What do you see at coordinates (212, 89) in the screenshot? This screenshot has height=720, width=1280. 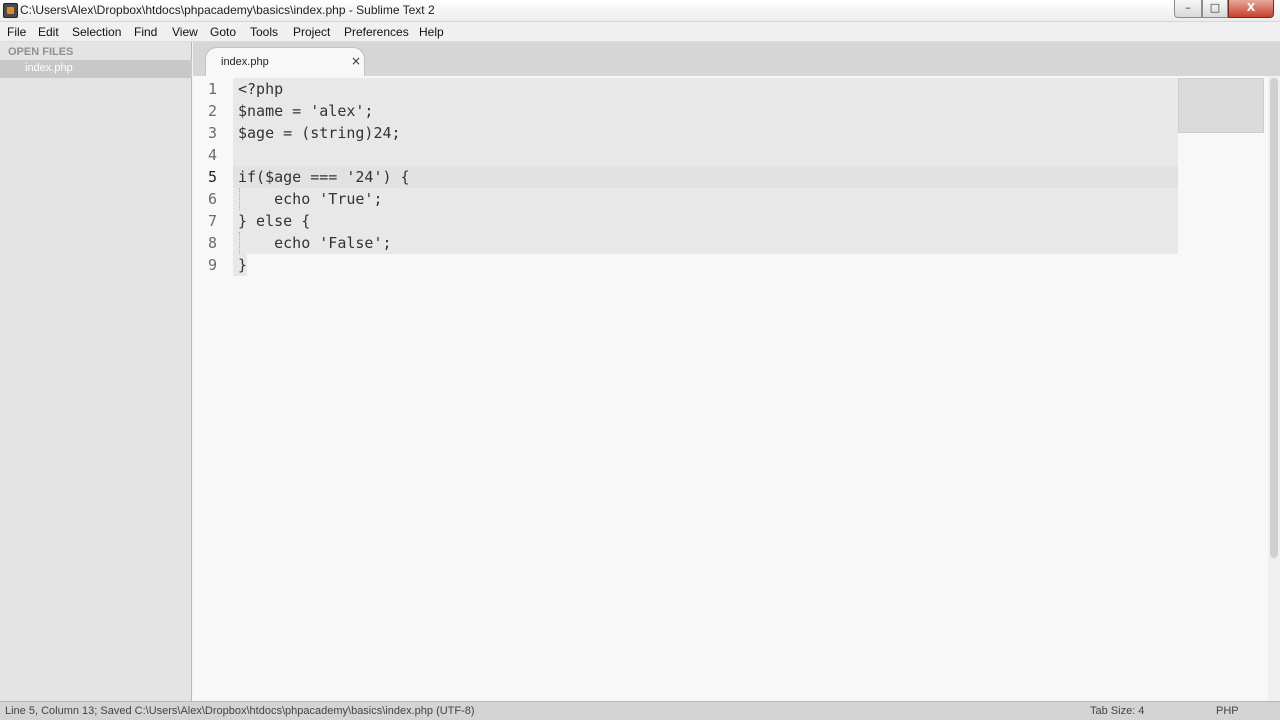 I see `line-number: 1` at bounding box center [212, 89].